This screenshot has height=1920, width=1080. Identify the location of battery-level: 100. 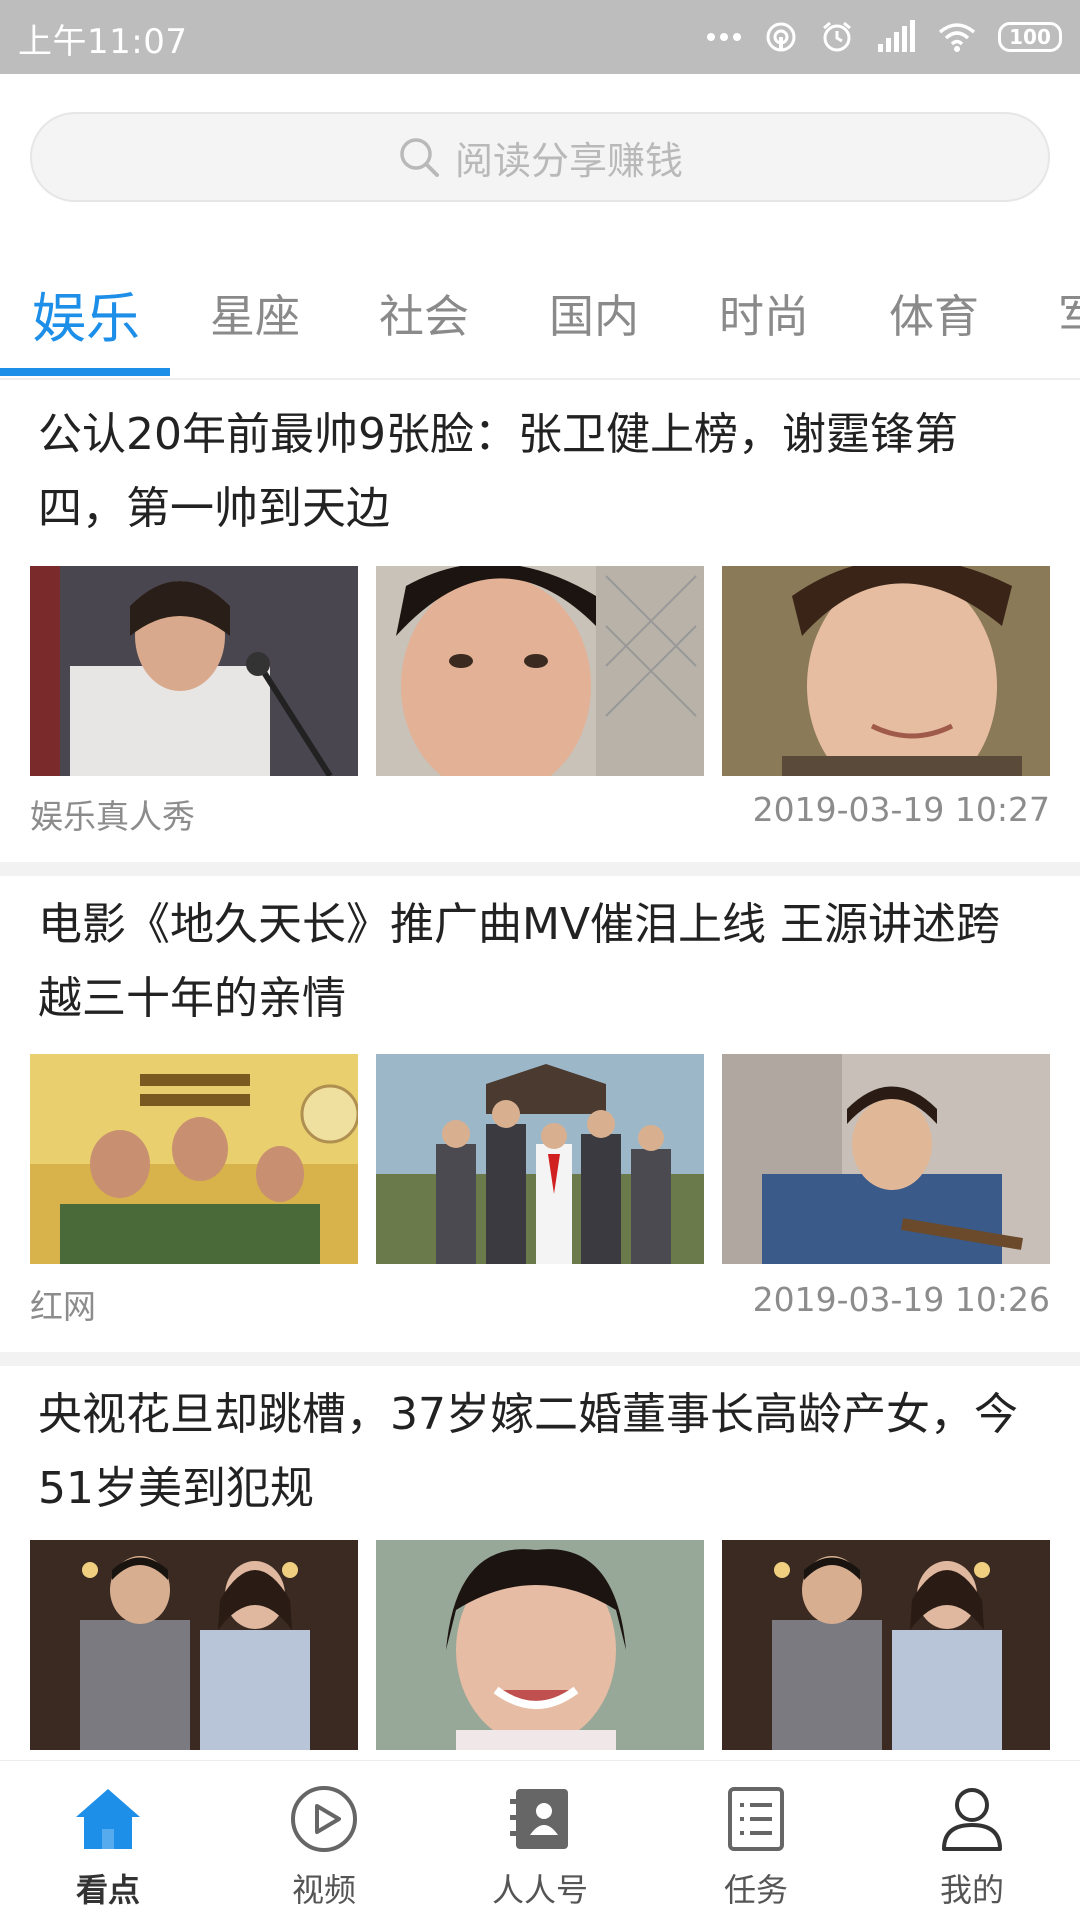
(1030, 37).